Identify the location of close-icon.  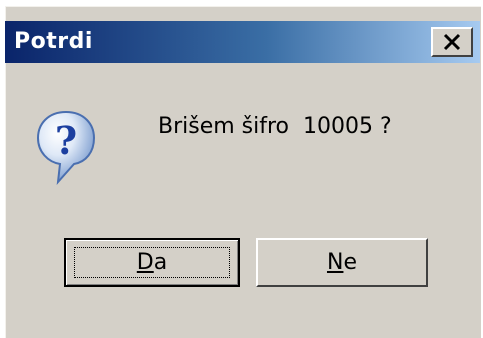
(452, 42).